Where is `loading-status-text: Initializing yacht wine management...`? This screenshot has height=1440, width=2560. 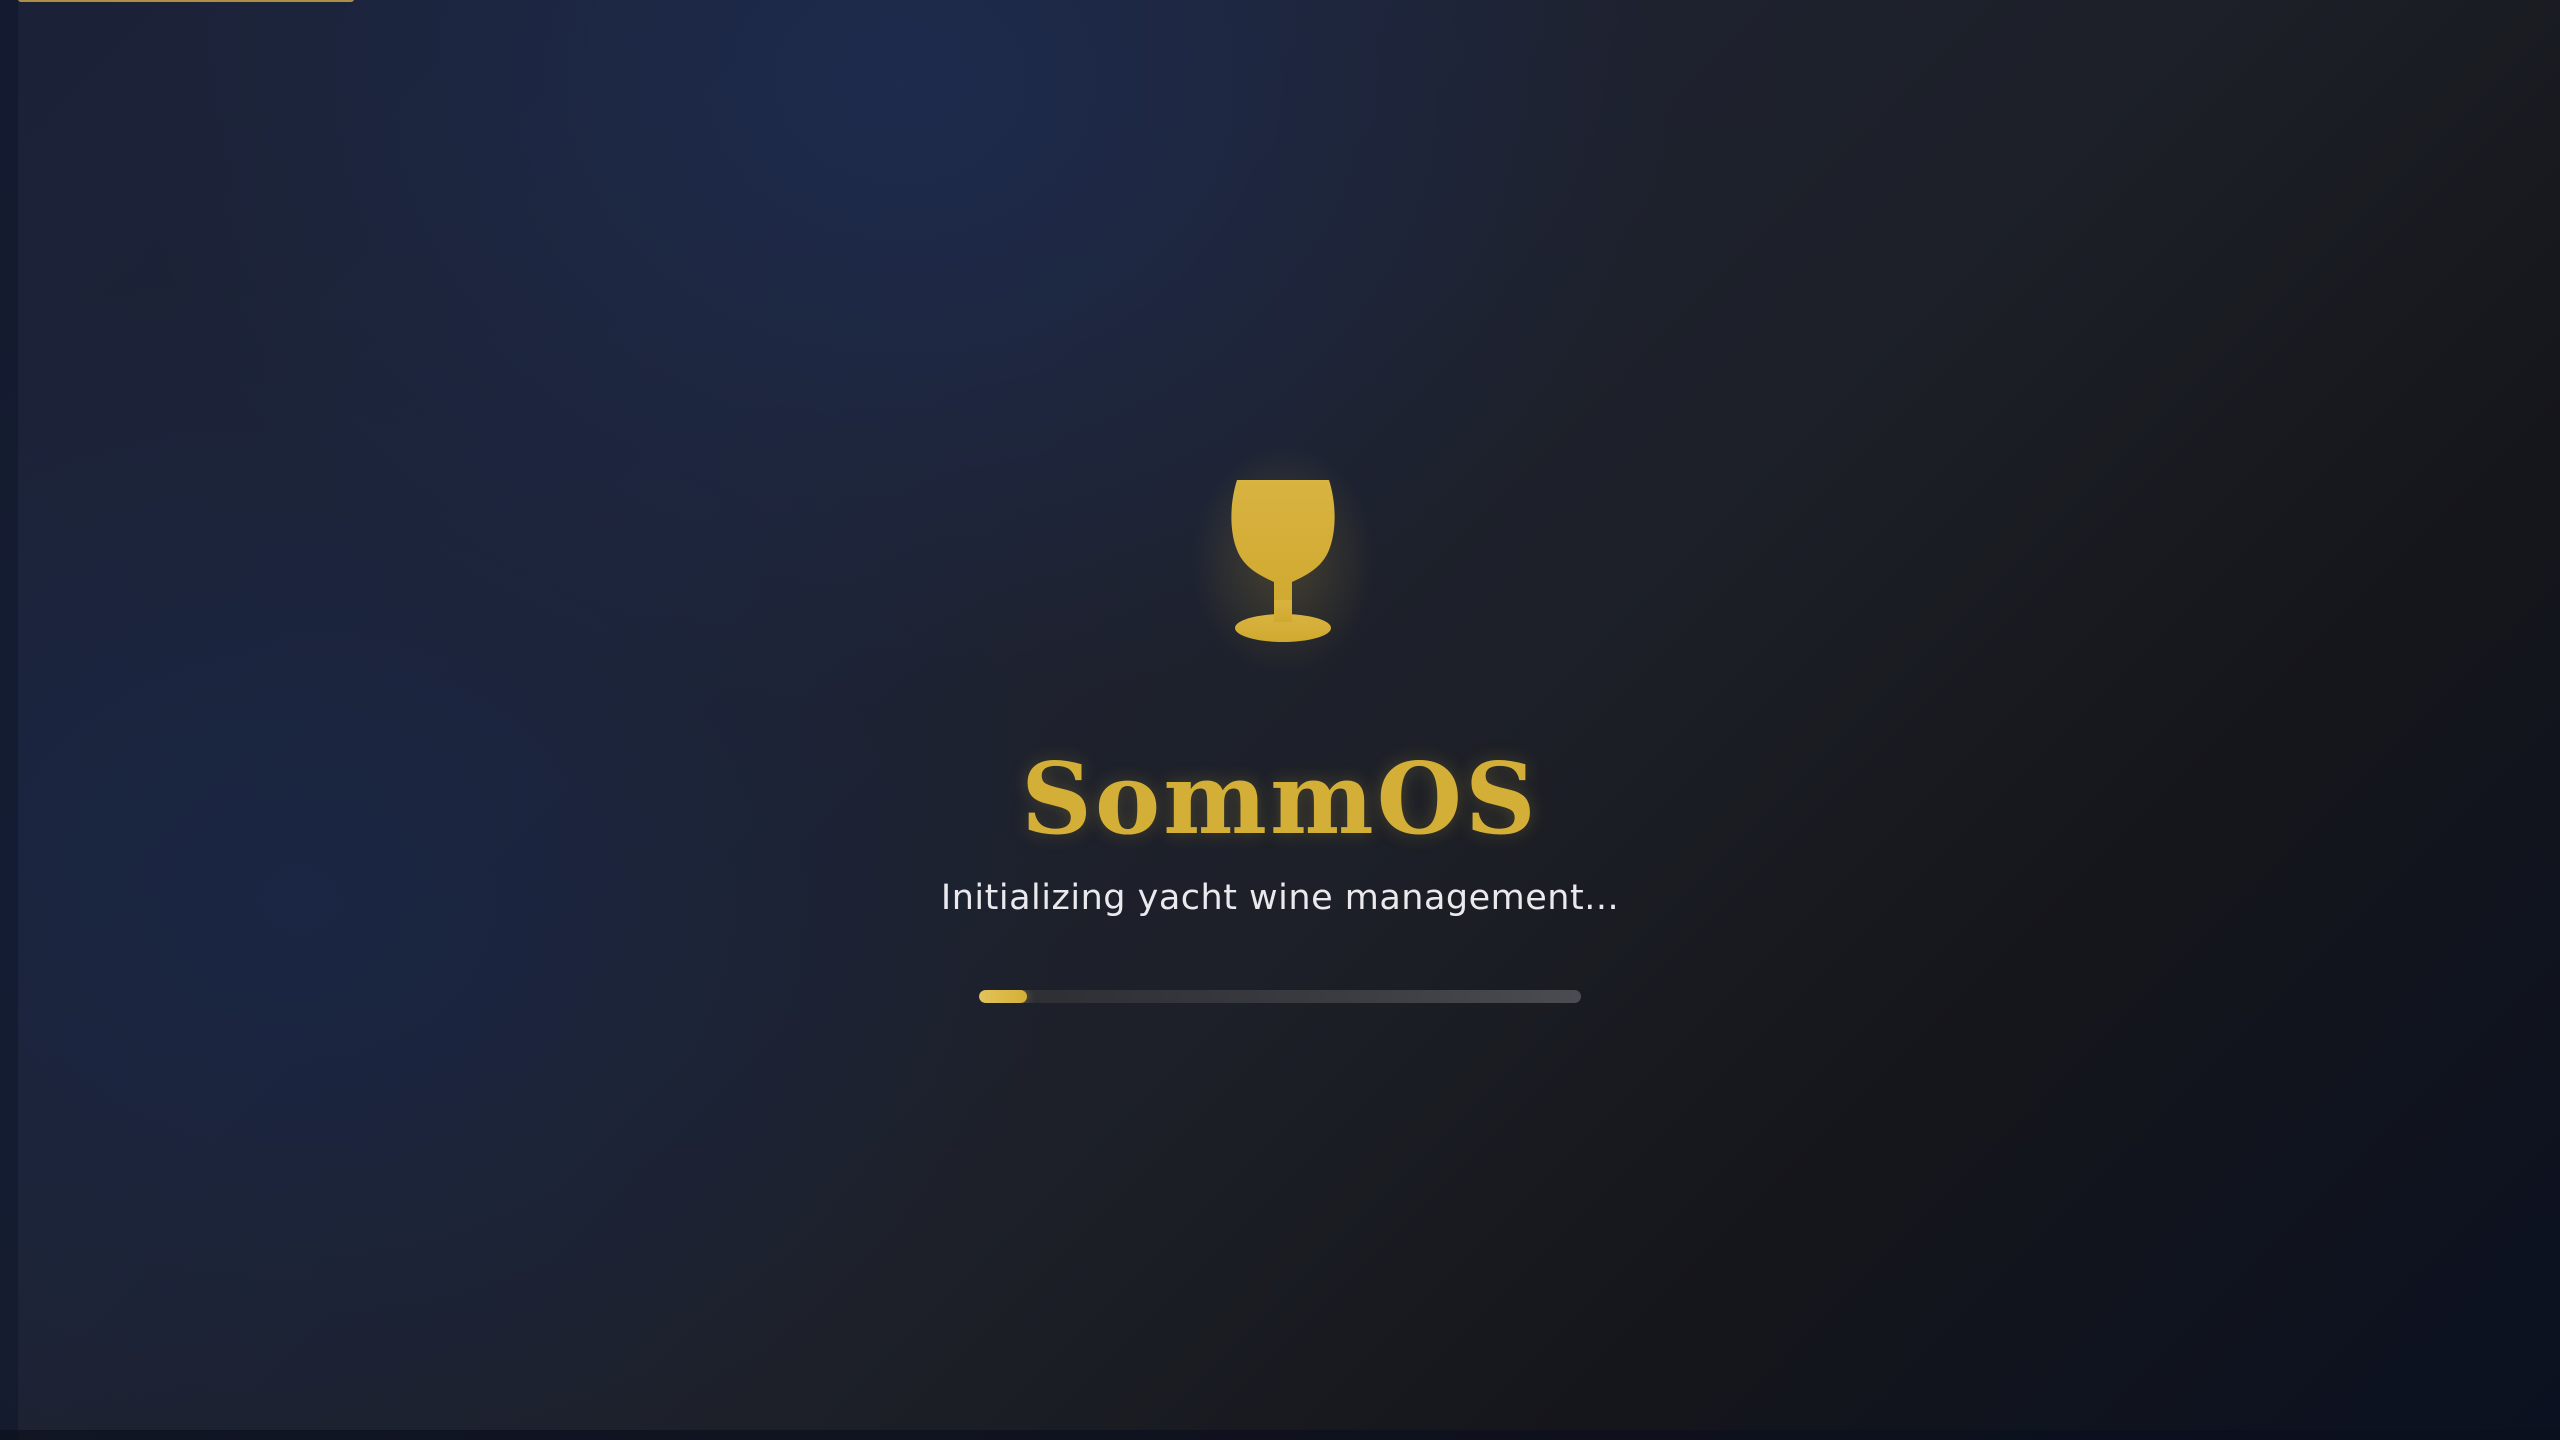
loading-status-text: Initializing yacht wine management... is located at coordinates (1280, 898).